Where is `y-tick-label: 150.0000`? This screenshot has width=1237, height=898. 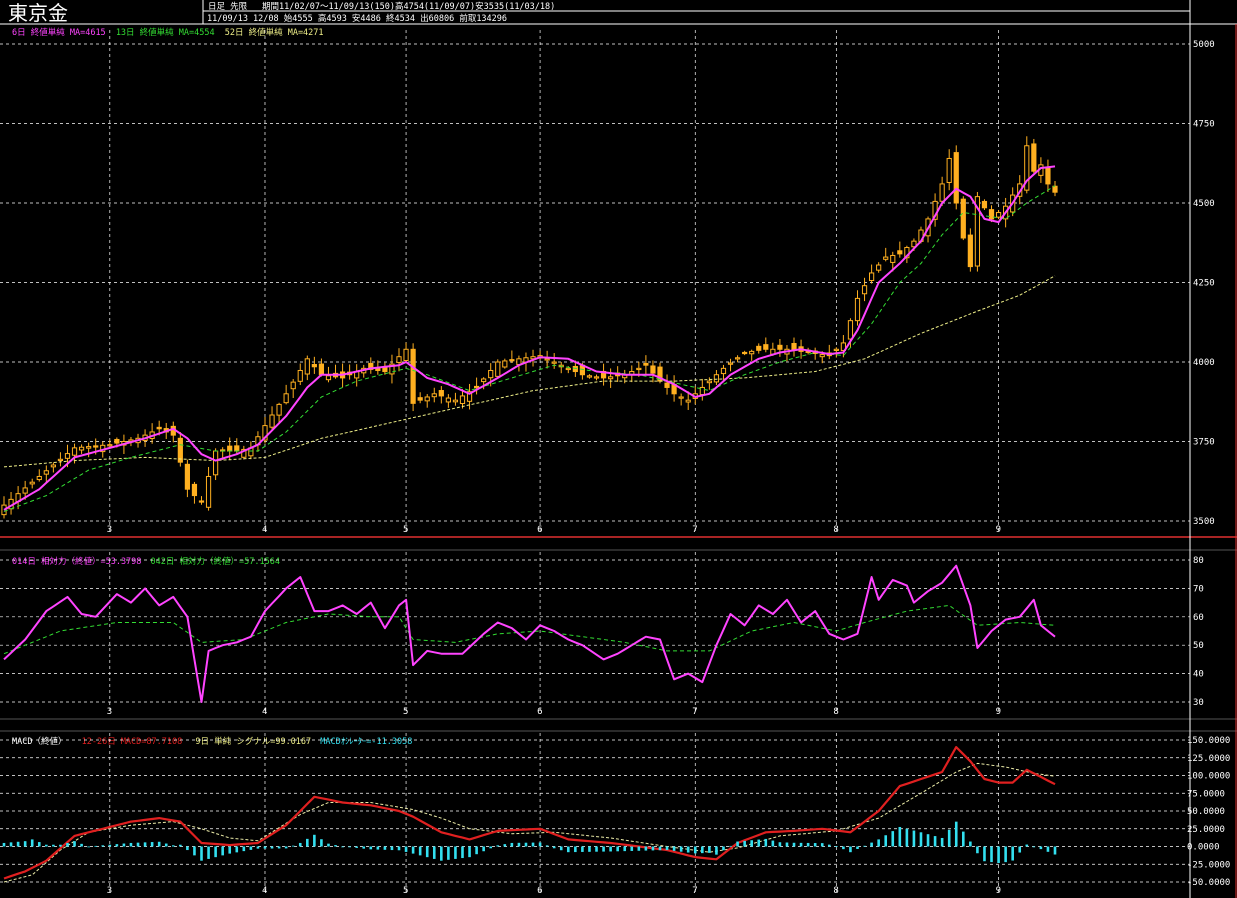 y-tick-label: 150.0000 is located at coordinates (1208, 741).